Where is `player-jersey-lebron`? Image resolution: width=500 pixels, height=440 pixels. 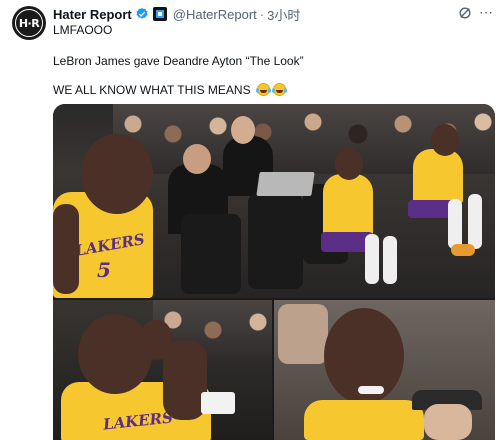
player-jersey-lebron is located at coordinates (438, 176).